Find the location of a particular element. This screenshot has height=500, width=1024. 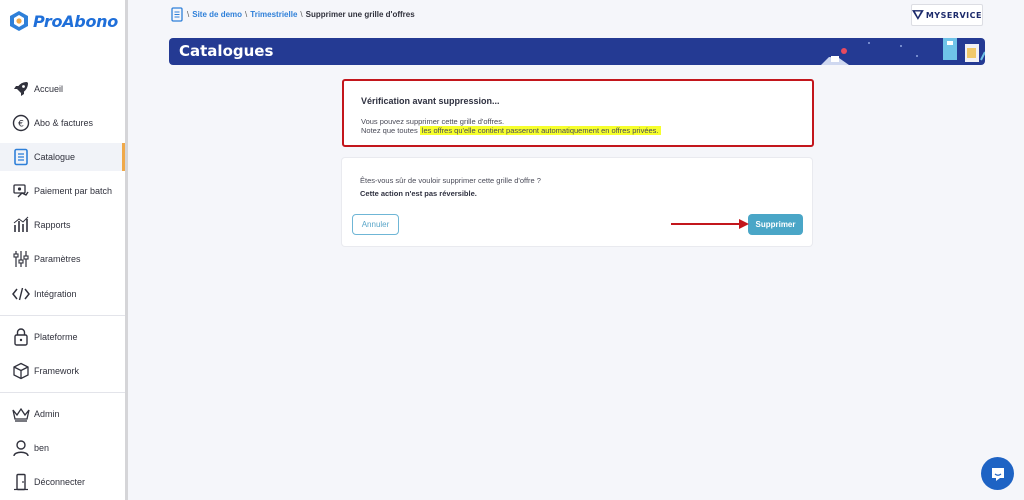

sidebar-item-abo-factures: € Abo & factures is located at coordinates (62, 123).